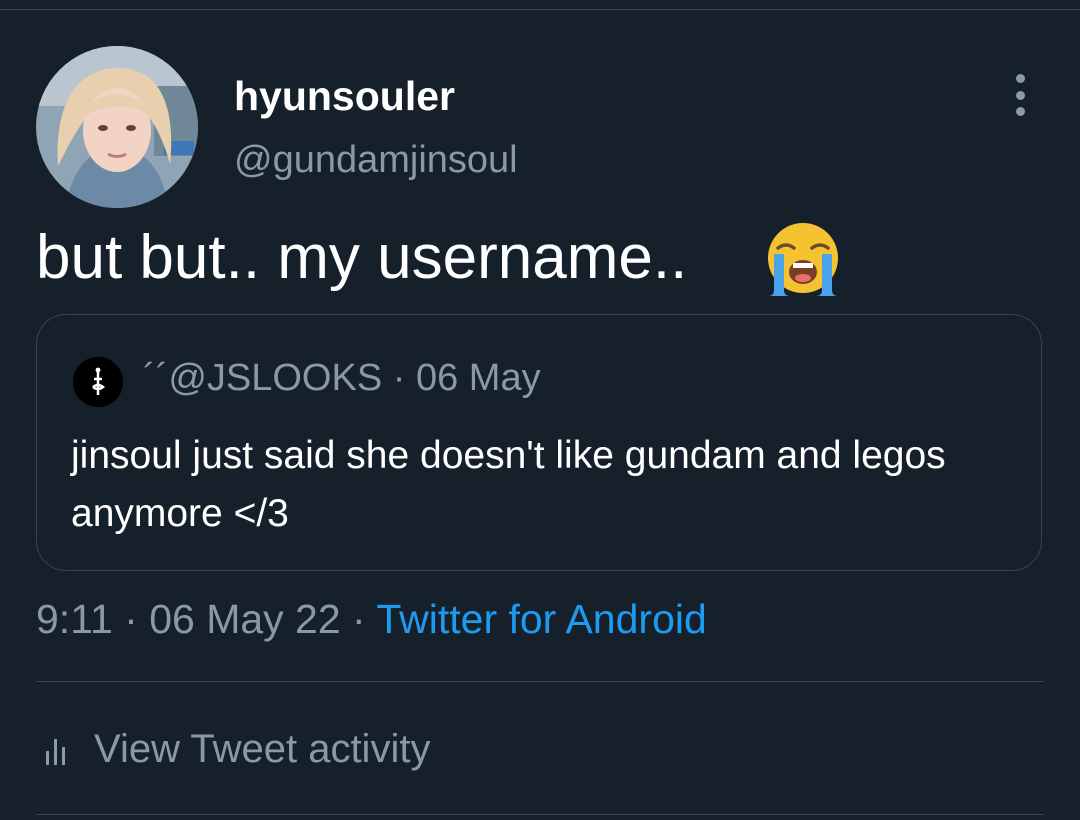 This screenshot has height=820, width=1080. What do you see at coordinates (376, 160) in the screenshot?
I see `author-handle: @gundamjinsoul` at bounding box center [376, 160].